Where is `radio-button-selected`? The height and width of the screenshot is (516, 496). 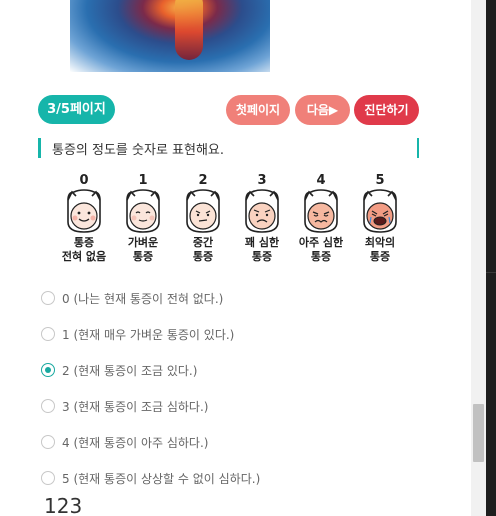
radio-button-selected is located at coordinates (48, 370).